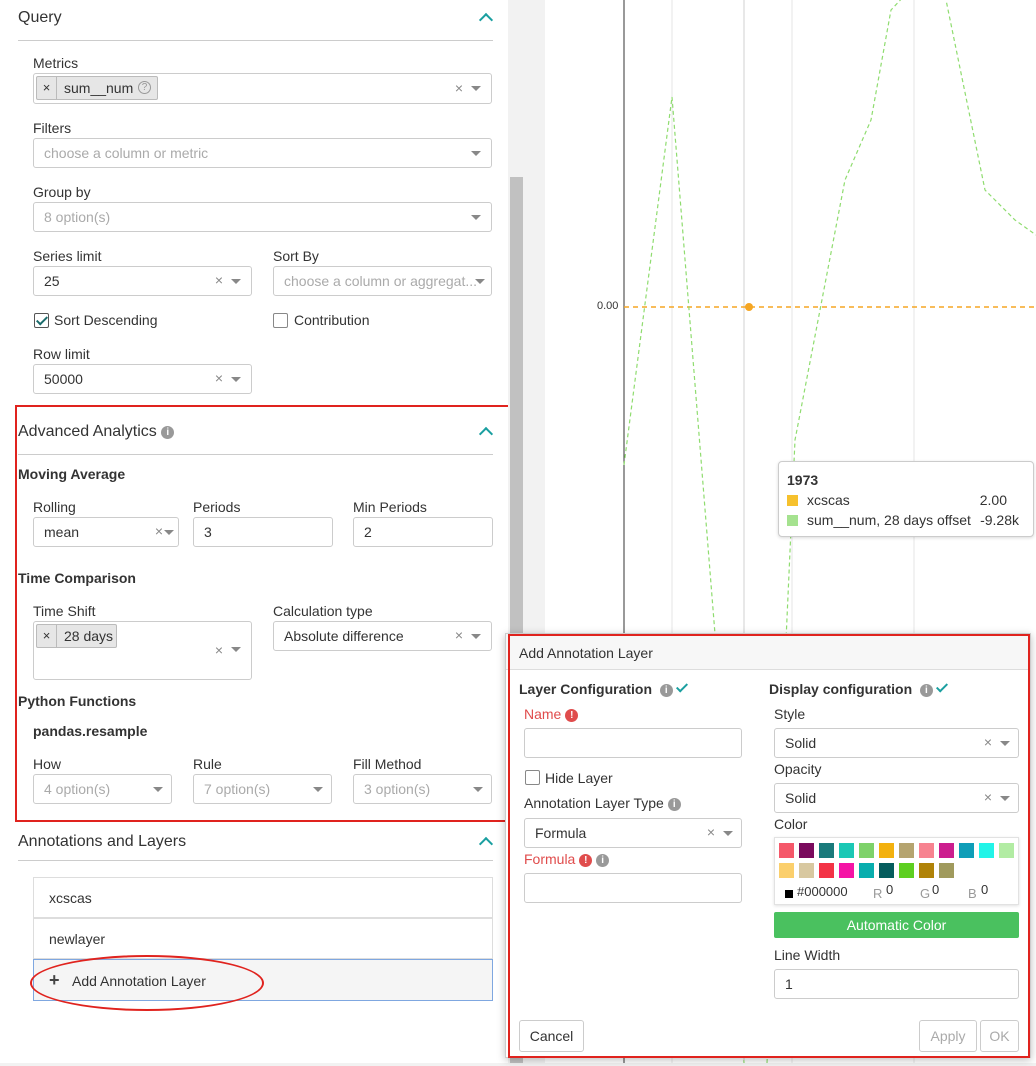  What do you see at coordinates (551, 1036) in the screenshot?
I see `cancel-button: Cancel` at bounding box center [551, 1036].